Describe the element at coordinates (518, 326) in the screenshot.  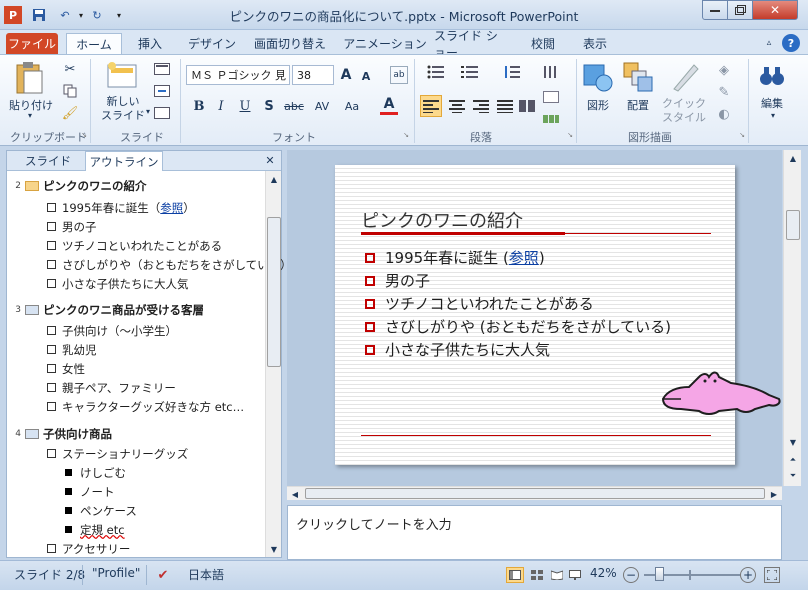
I see `slide-bullet: さびしがりや (おともだちをさがしている)` at that location.